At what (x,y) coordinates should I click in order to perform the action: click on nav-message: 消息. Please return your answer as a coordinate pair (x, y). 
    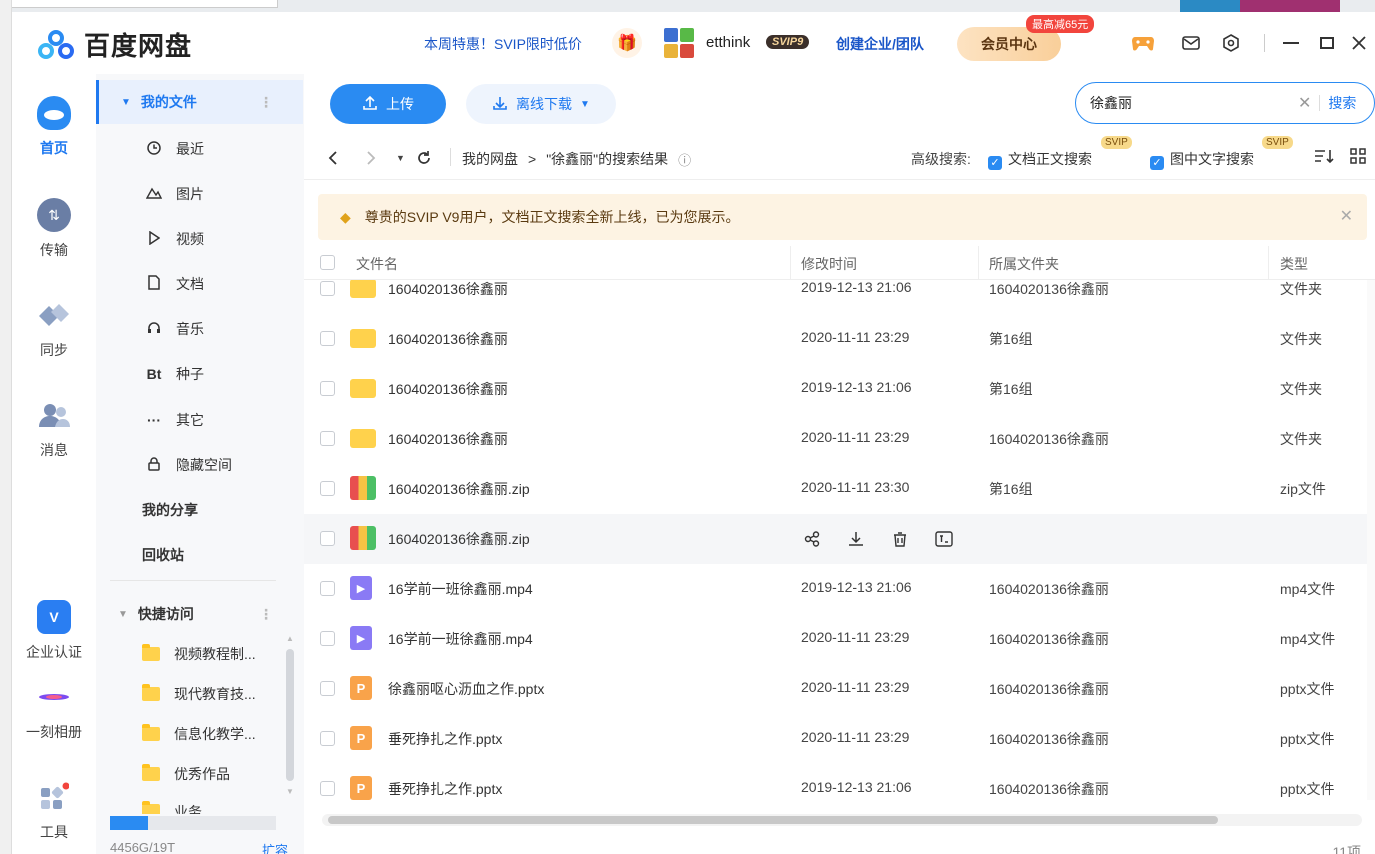
    Looking at the image, I should click on (54, 429).